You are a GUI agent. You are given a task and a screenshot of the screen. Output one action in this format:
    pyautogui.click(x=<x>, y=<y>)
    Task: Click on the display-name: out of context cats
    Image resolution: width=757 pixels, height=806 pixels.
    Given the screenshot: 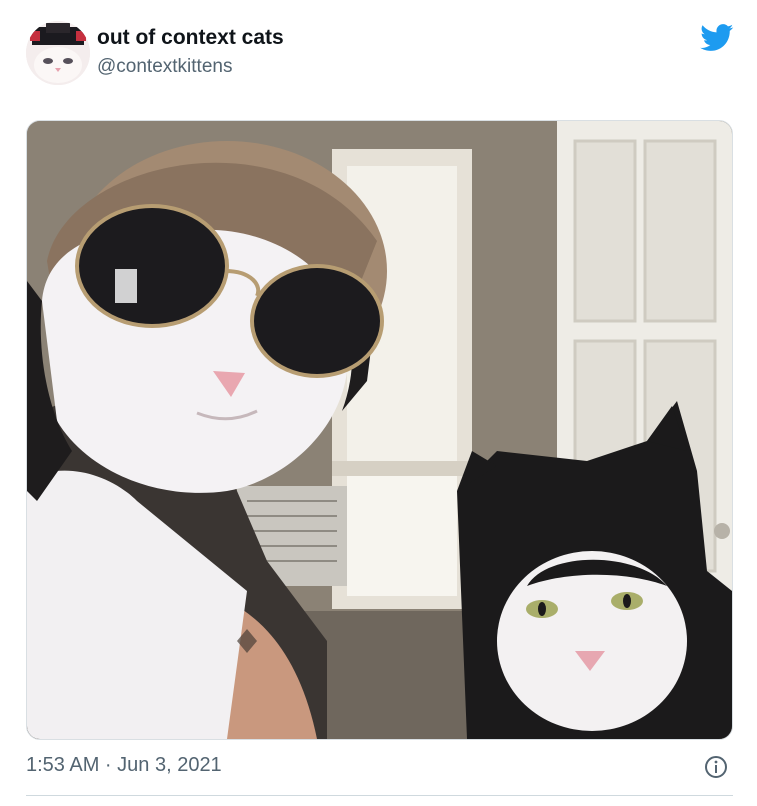 What is the action you would take?
    pyautogui.click(x=190, y=38)
    